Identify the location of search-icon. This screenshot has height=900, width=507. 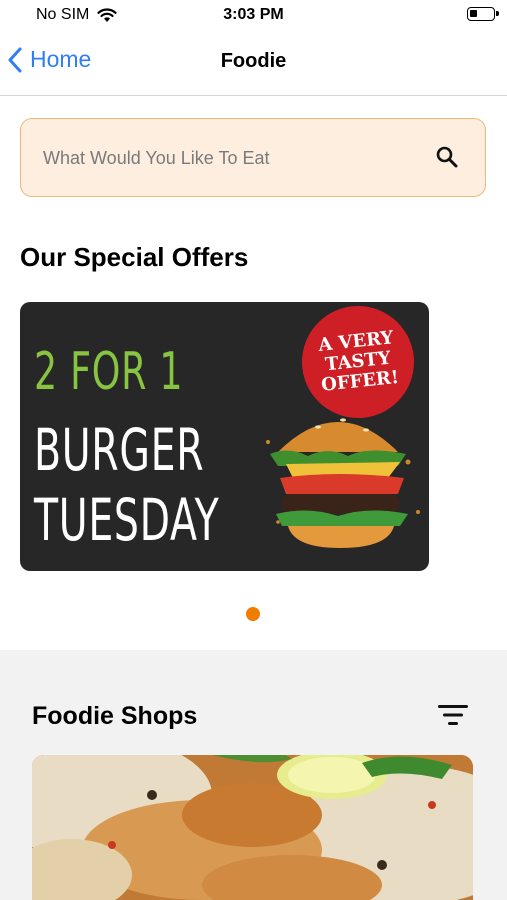
(447, 157).